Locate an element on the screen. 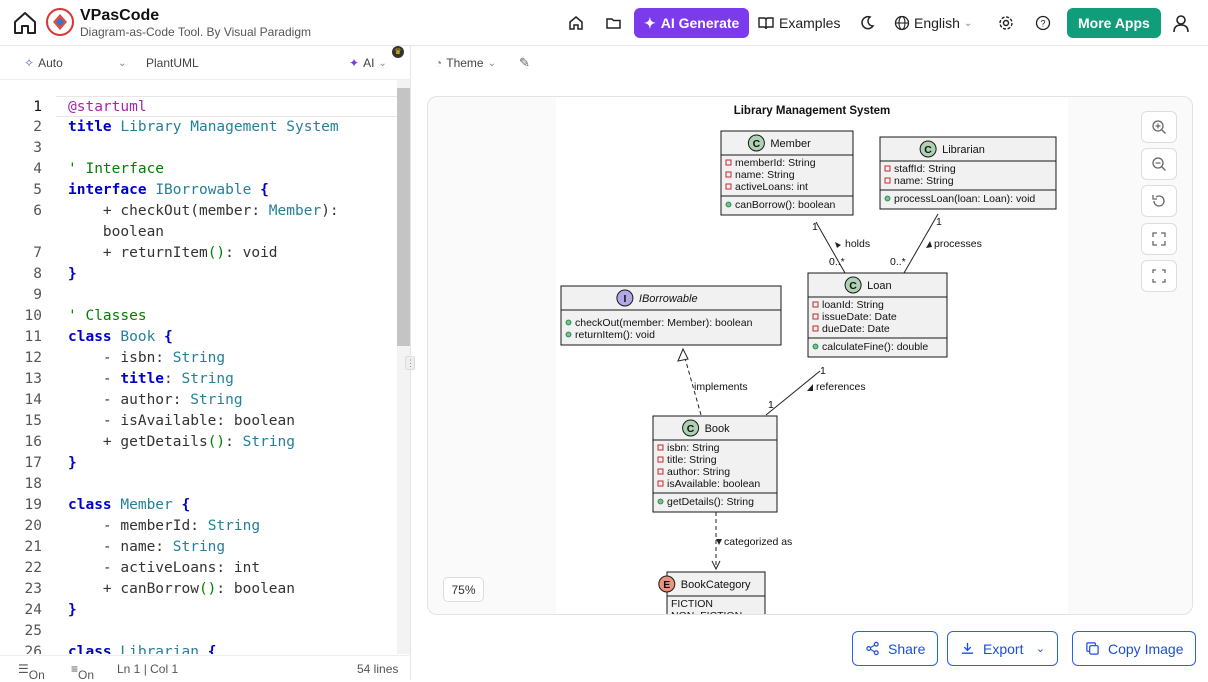  class-attribute: author: String is located at coordinates (698, 472).